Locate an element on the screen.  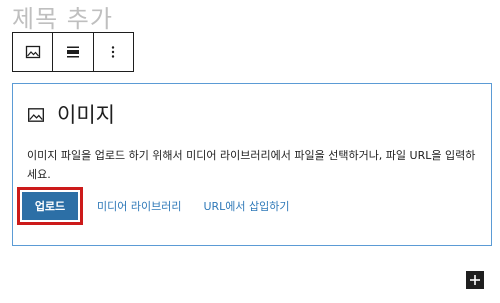
upload-button-highlight: 업로드 is located at coordinates (50, 206).